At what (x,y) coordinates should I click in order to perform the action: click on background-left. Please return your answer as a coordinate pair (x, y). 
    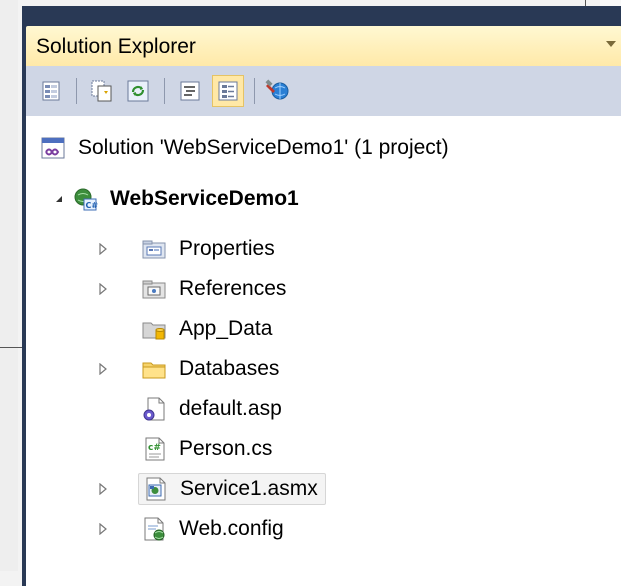
    Looking at the image, I should click on (9, 285).